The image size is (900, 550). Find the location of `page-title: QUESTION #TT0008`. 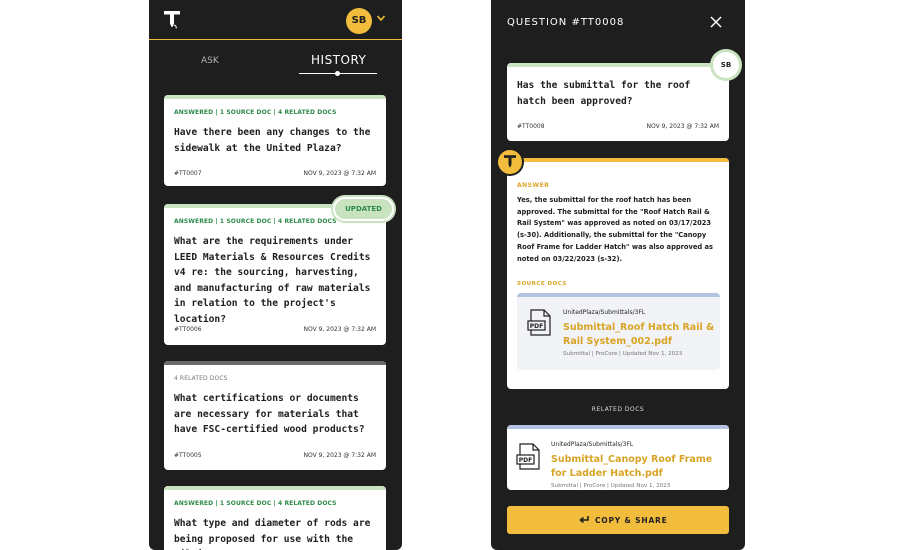

page-title: QUESTION #TT0008 is located at coordinates (566, 22).